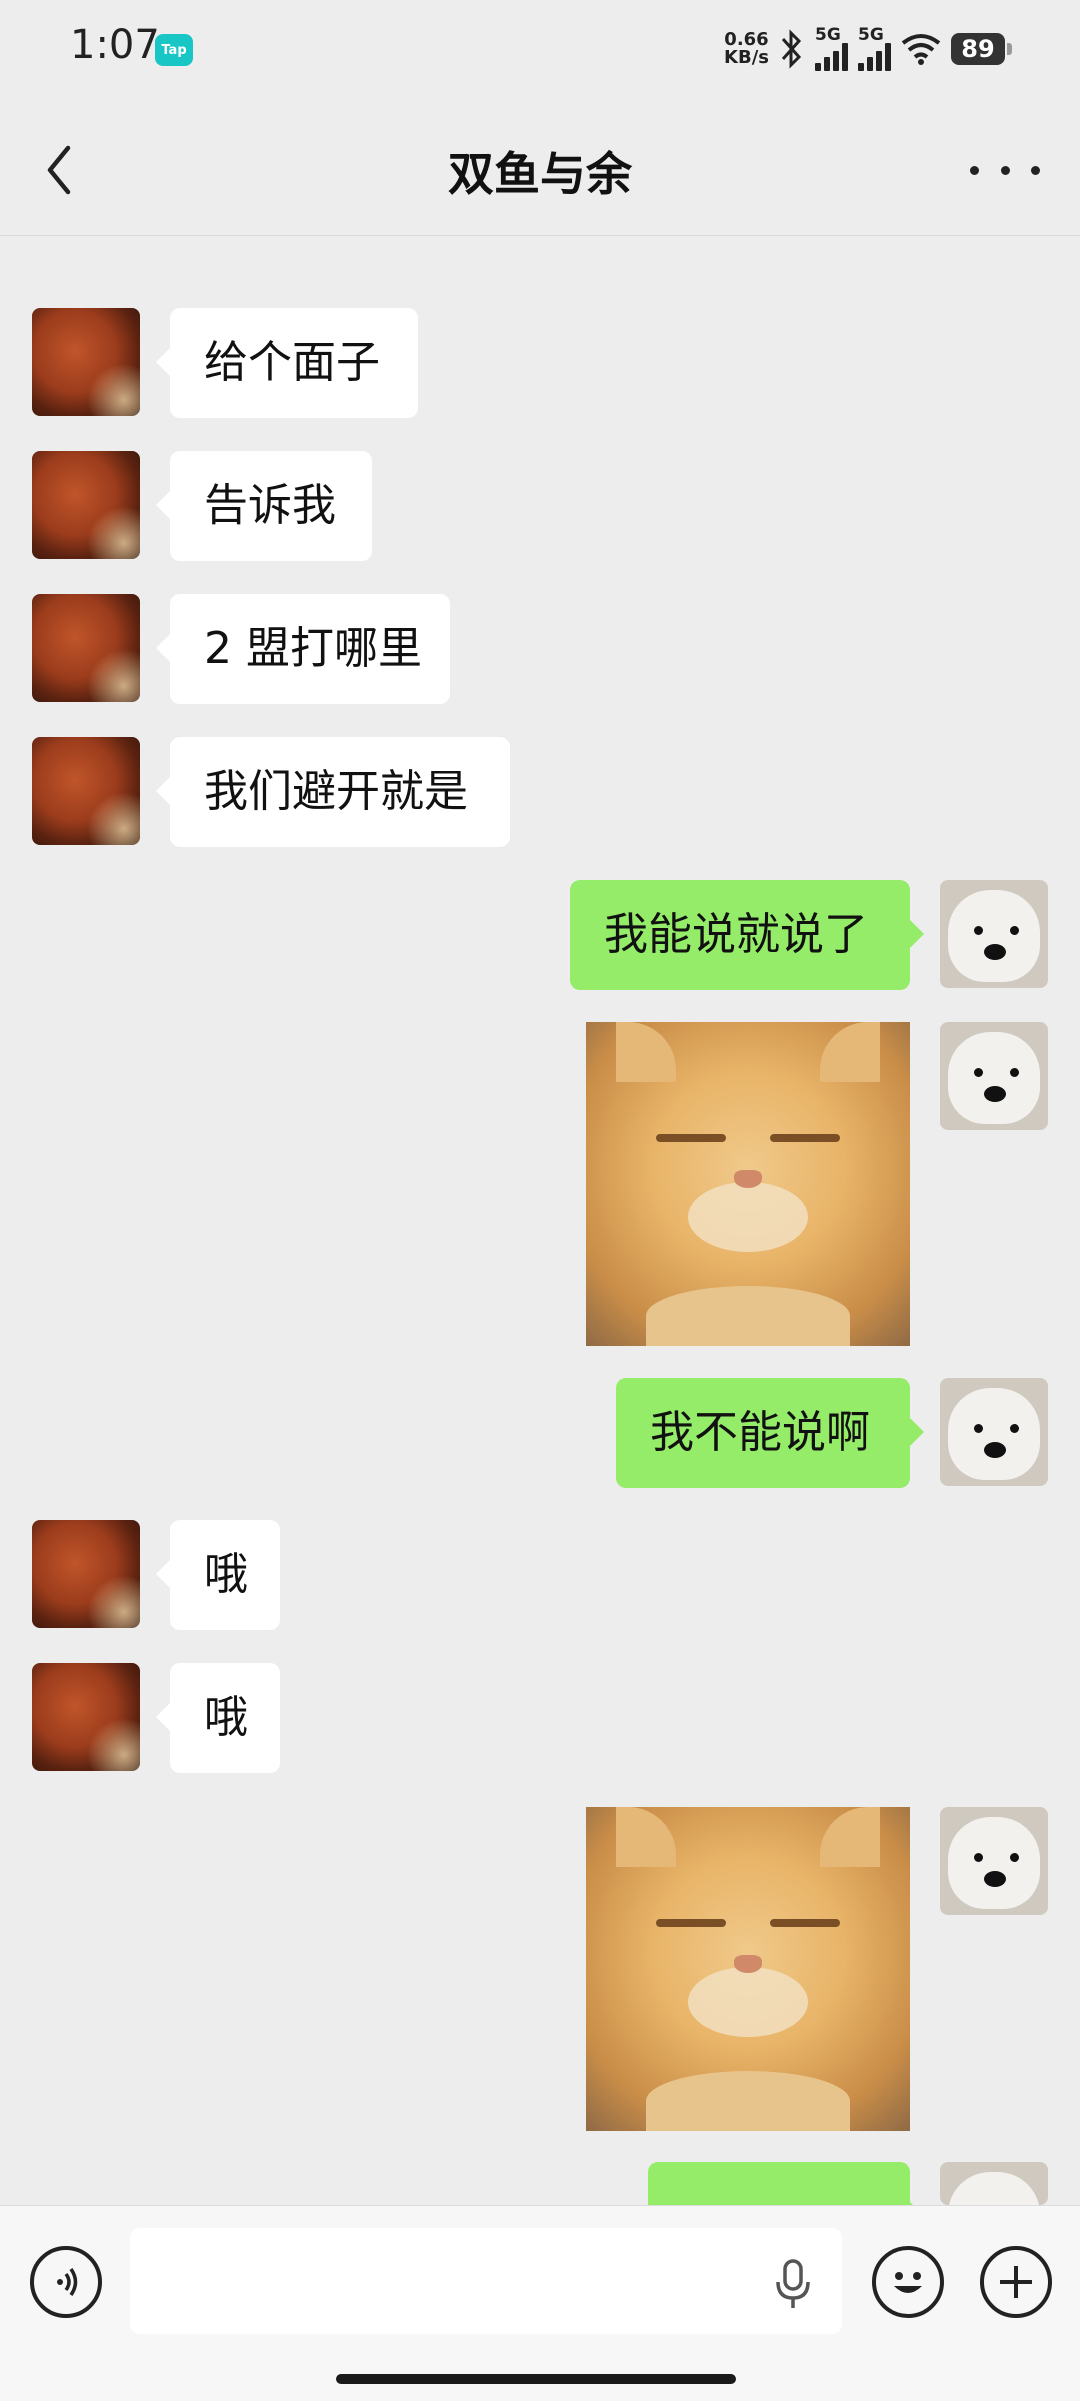 The height and width of the screenshot is (2401, 1080). I want to click on incoming-message-bubble: 我们避开就是, so click(333, 792).